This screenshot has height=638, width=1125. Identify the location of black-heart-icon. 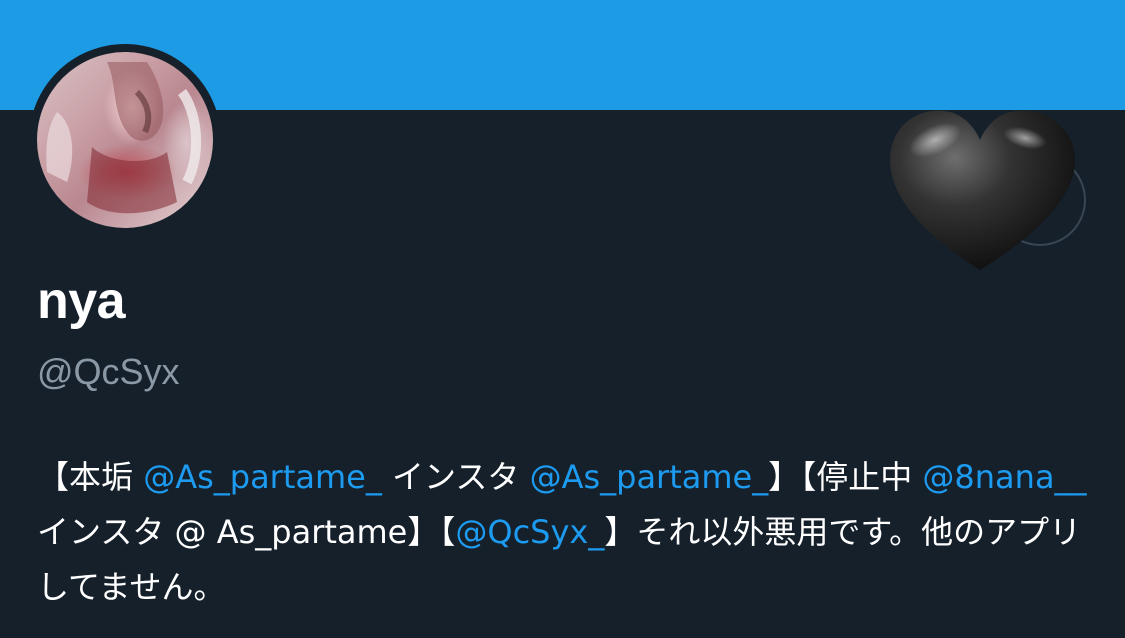
(987, 190).